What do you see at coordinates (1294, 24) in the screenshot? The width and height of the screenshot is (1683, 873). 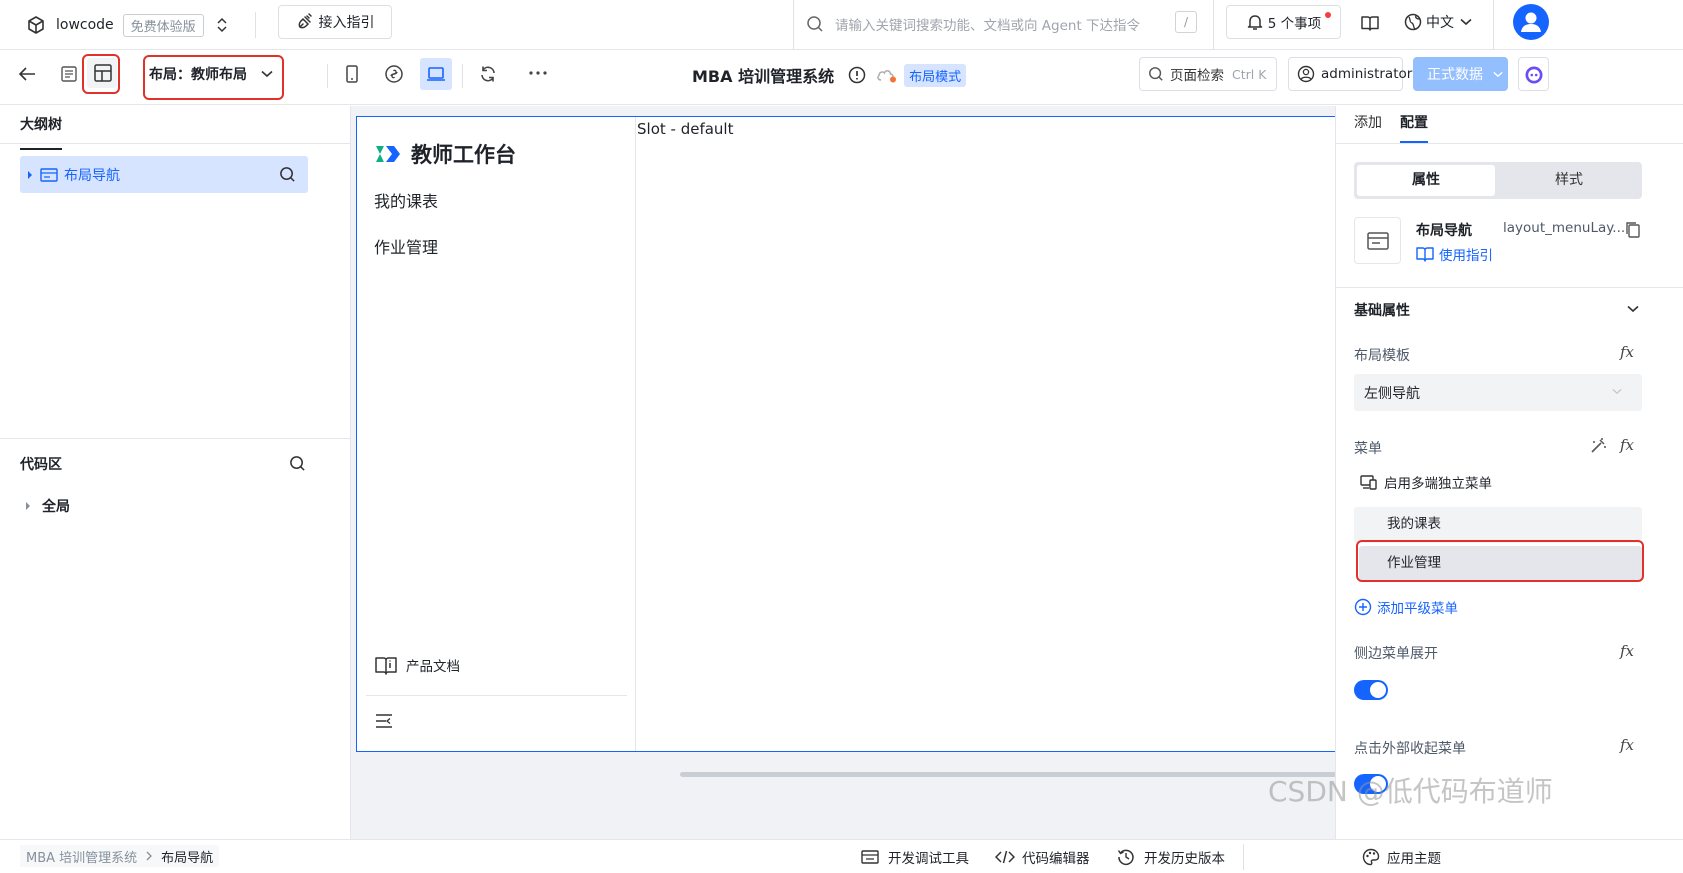 I see `todo-label: 5 个事项` at bounding box center [1294, 24].